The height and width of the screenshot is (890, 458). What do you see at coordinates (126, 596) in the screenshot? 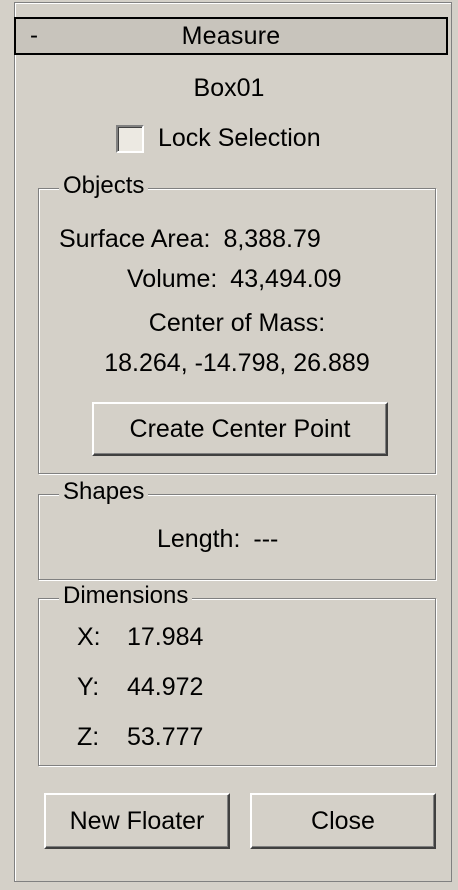
I see `dimensions-group-title: Dimensions` at bounding box center [126, 596].